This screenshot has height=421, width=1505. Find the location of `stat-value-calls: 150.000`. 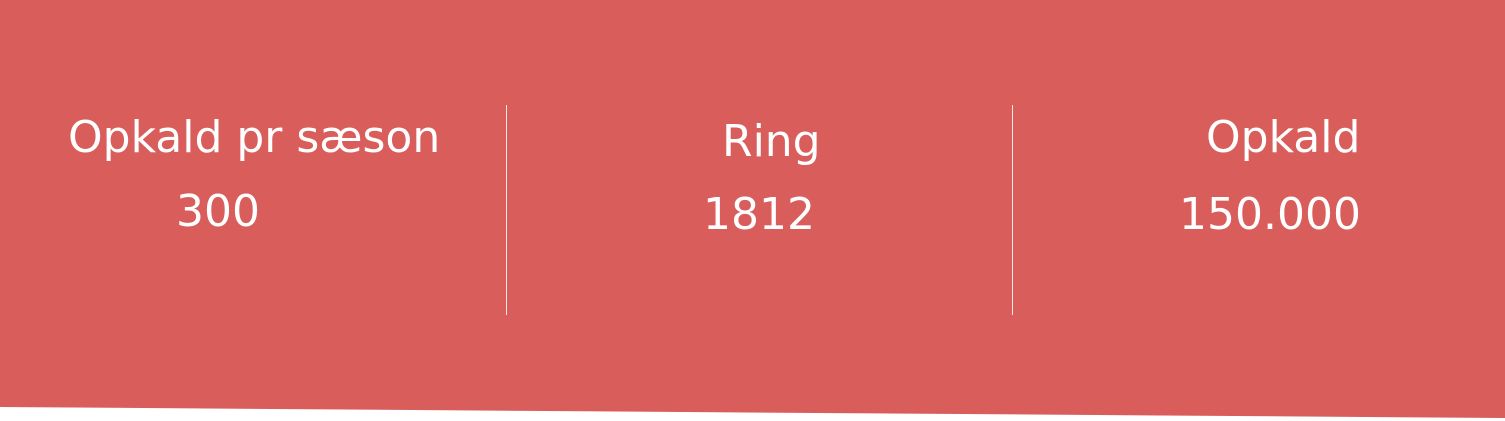

stat-value-calls: 150.000 is located at coordinates (1270, 214).